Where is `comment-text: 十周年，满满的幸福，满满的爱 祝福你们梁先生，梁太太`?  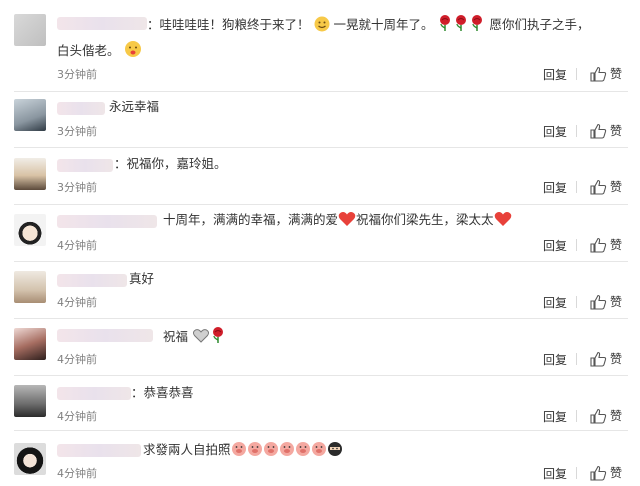 comment-text: 十周年，满满的幸福，满满的爱 祝福你们梁先生，梁太太 is located at coordinates (337, 220).